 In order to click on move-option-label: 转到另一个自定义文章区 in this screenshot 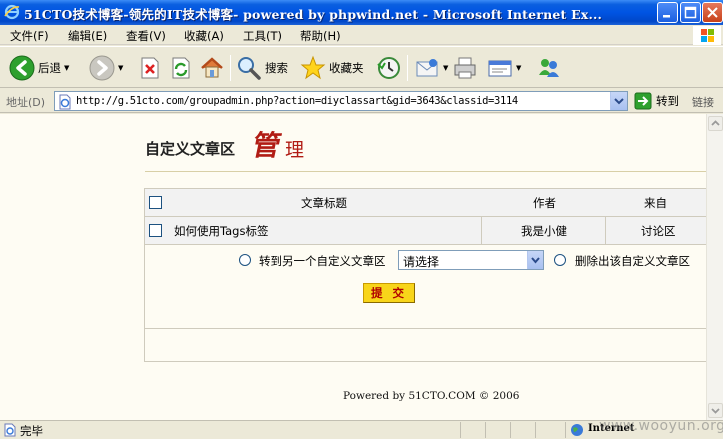, I will do `click(322, 261)`.